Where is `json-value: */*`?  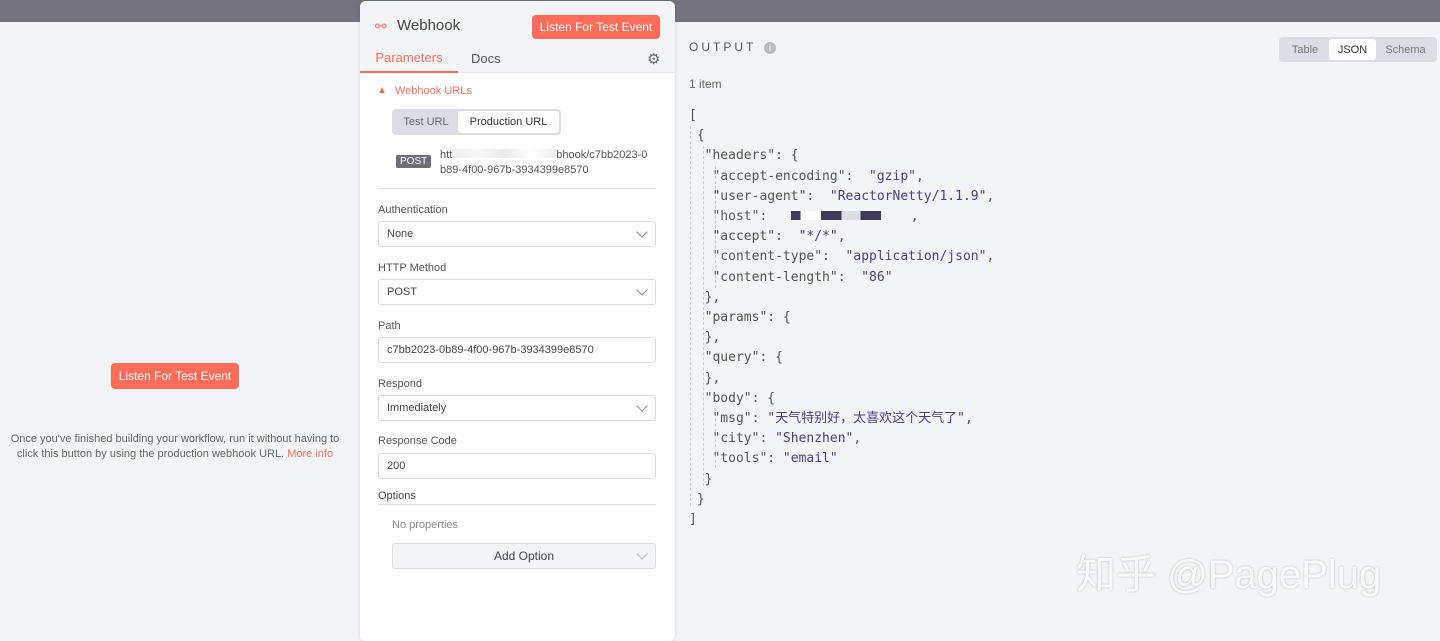 json-value: */* is located at coordinates (818, 237).